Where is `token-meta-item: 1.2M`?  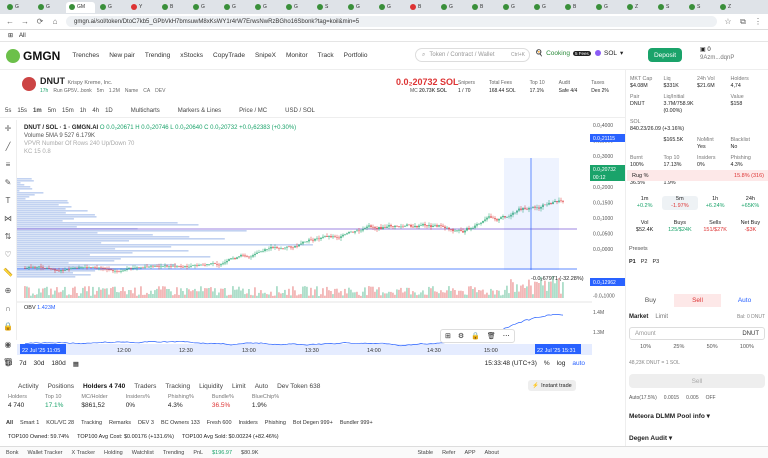 token-meta-item: 1.2M is located at coordinates (114, 91).